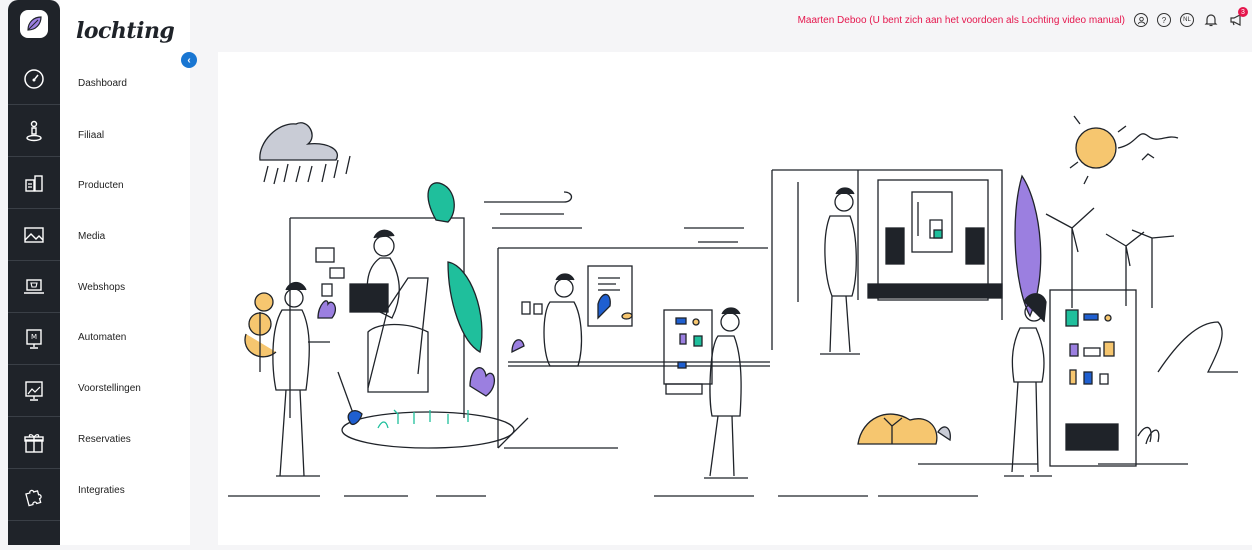 The width and height of the screenshot is (1252, 550). I want to click on megaphone-icon: 3, so click(1238, 17).